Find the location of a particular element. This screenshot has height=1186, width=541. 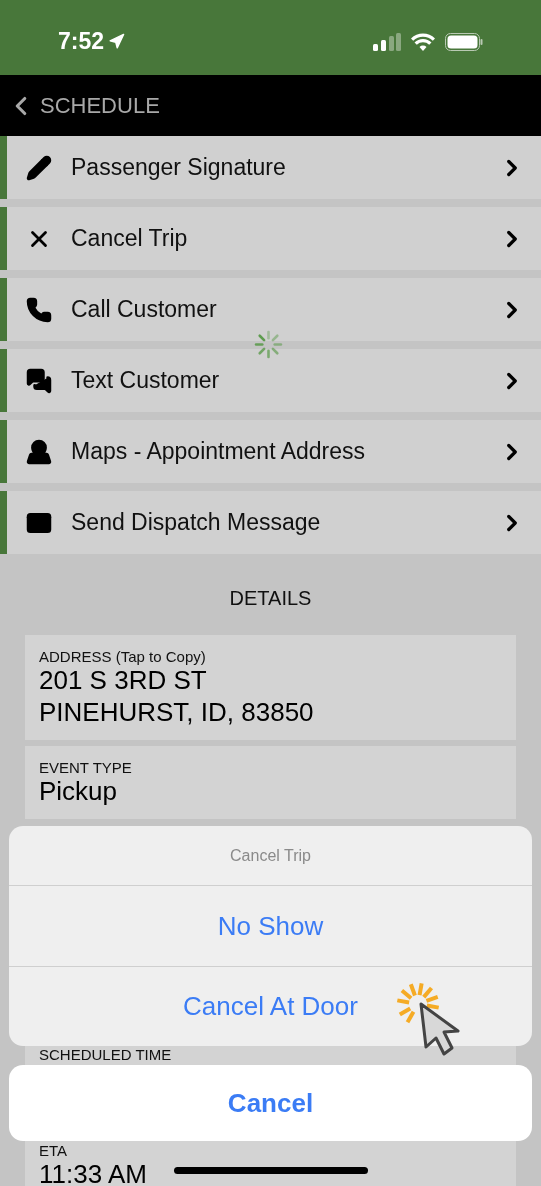

pencil-icon is located at coordinates (39, 167).